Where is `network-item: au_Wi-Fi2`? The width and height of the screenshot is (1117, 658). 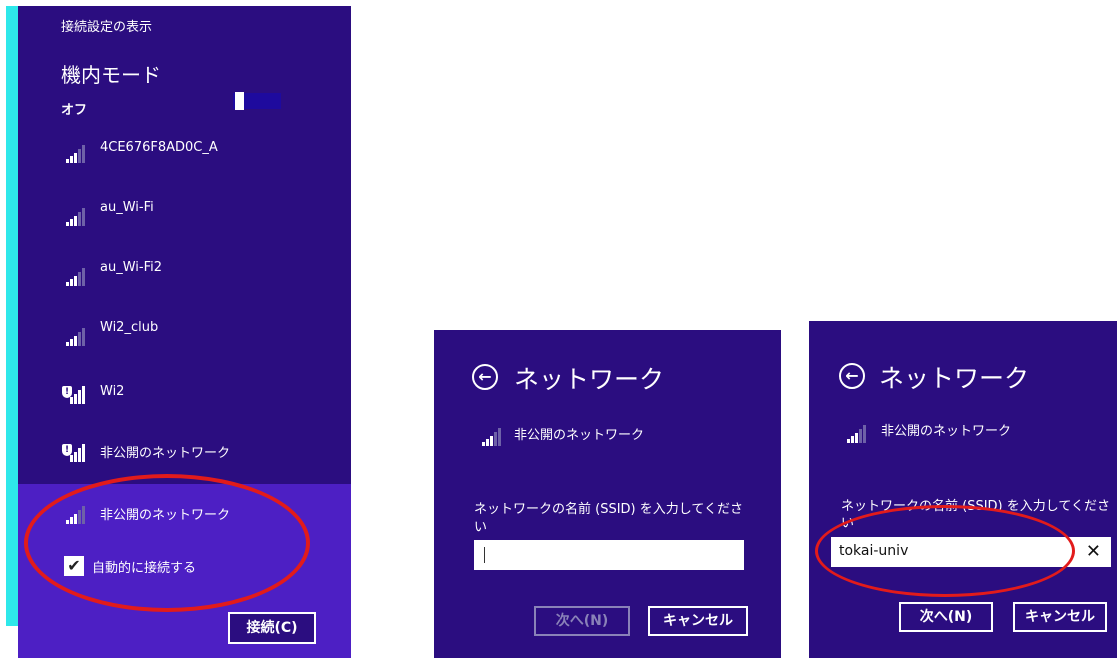 network-item: au_Wi-Fi2 is located at coordinates (184, 274).